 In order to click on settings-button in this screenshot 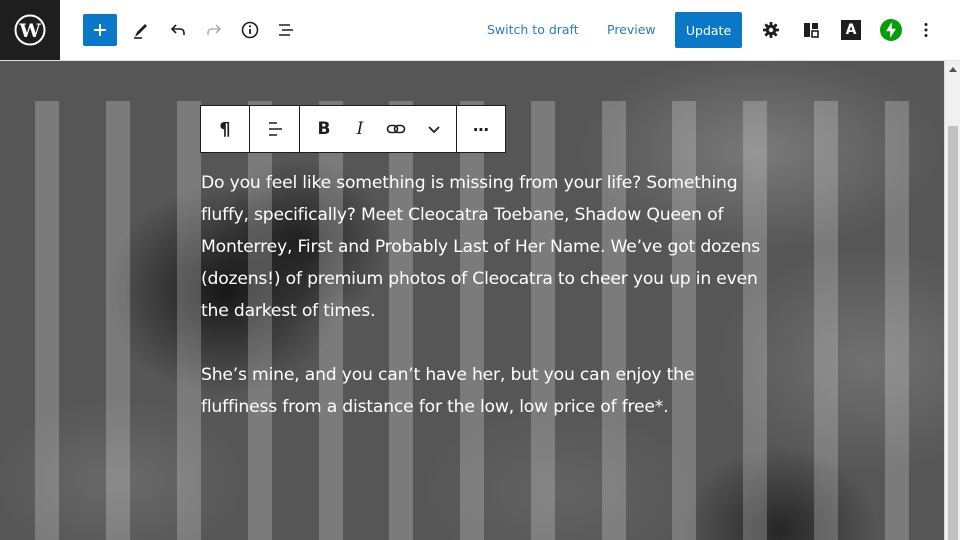, I will do `click(771, 30)`.